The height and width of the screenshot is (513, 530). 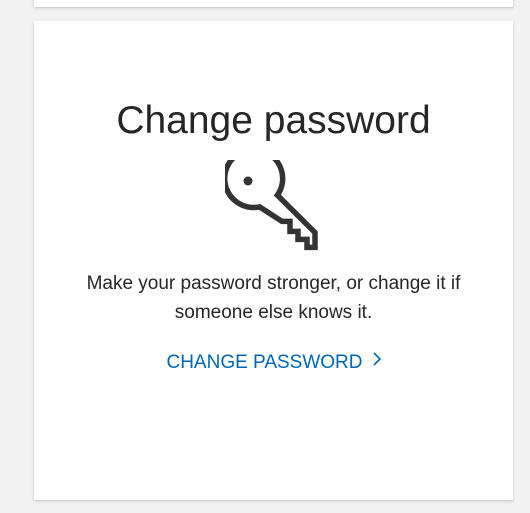 I want to click on key-icon, so click(x=271, y=199).